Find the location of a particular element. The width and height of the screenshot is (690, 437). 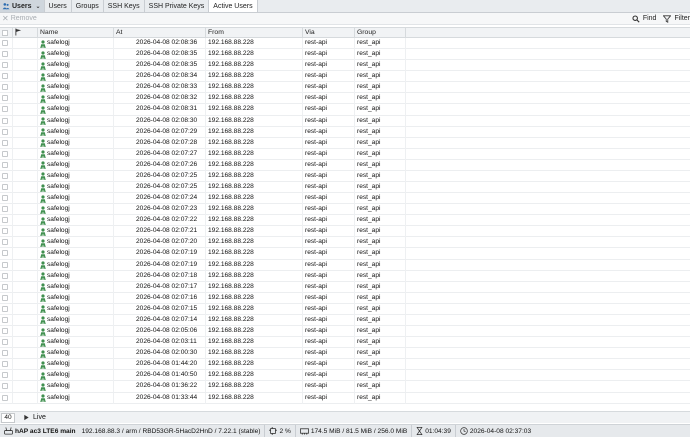

find-button: Find is located at coordinates (644, 18).